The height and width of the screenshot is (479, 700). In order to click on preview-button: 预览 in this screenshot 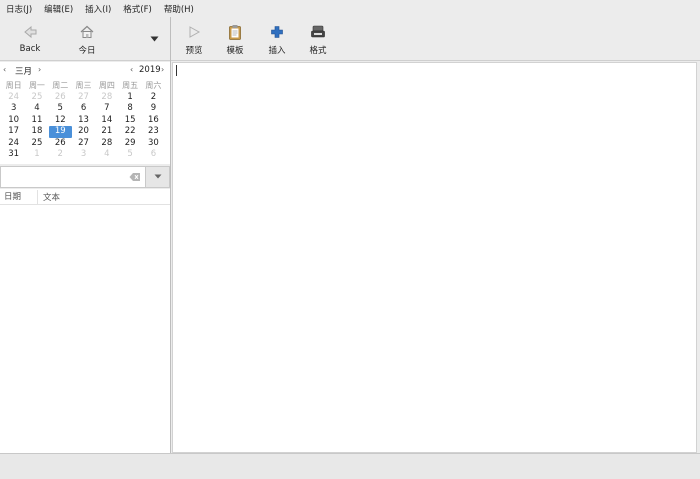, I will do `click(194, 39)`.